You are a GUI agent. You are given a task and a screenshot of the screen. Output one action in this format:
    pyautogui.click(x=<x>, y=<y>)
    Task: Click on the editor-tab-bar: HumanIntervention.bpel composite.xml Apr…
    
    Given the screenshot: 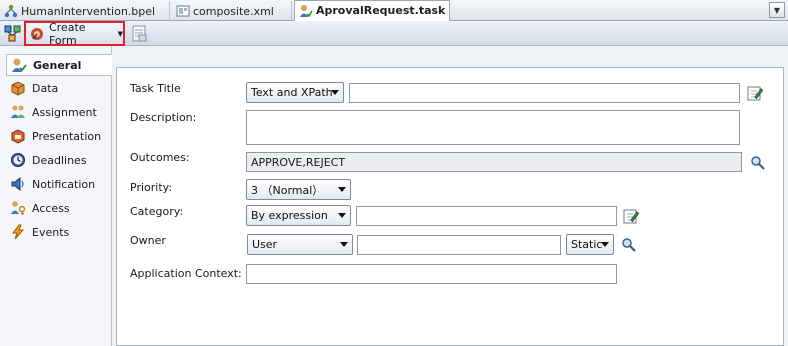 What is the action you would take?
    pyautogui.click(x=394, y=10)
    